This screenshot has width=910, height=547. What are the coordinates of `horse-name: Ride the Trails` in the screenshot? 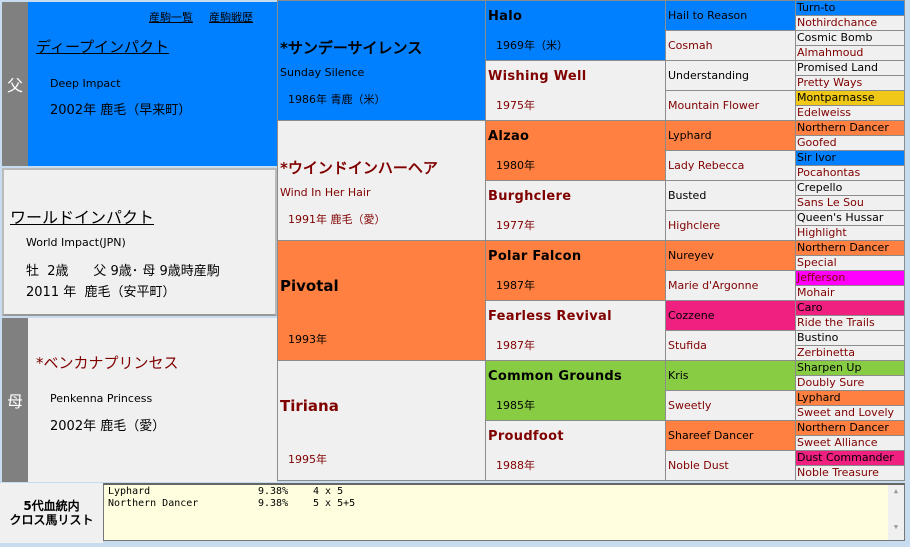 It's located at (836, 322).